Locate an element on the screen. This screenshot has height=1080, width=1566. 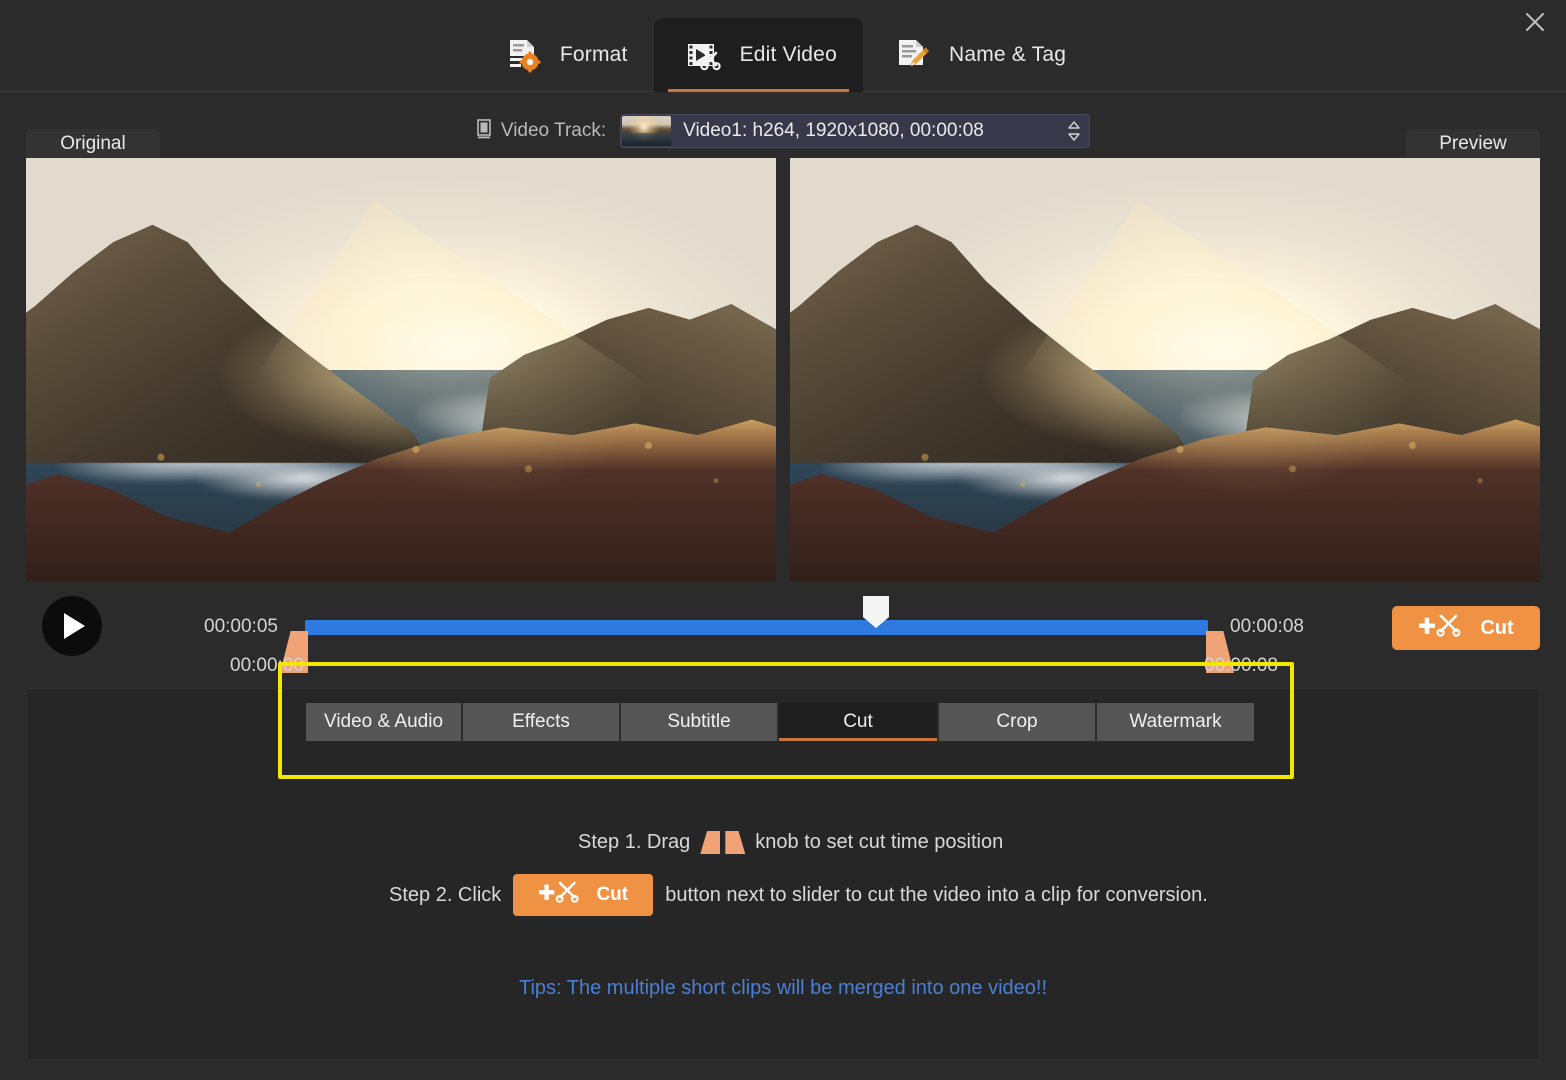
video-track-select: Video1: h264, 1920x1080, 00:00:08 is located at coordinates (855, 131).